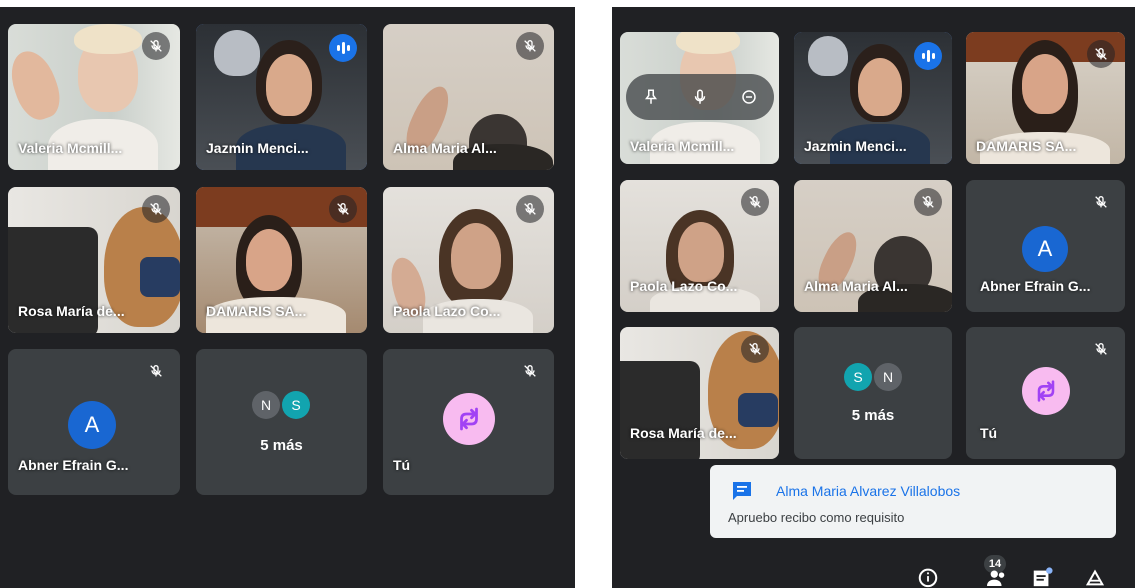 The image size is (1135, 588). I want to click on more-participants-tile: N S 5 más, so click(281, 422).